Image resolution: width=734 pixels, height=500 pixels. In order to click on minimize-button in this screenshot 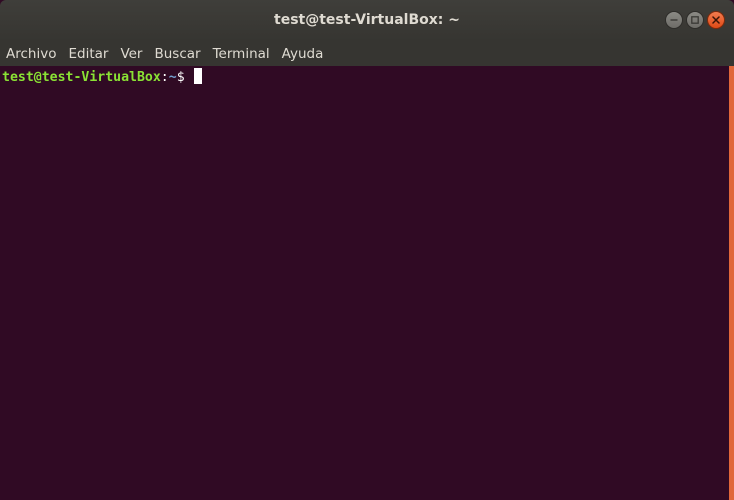, I will do `click(674, 20)`.